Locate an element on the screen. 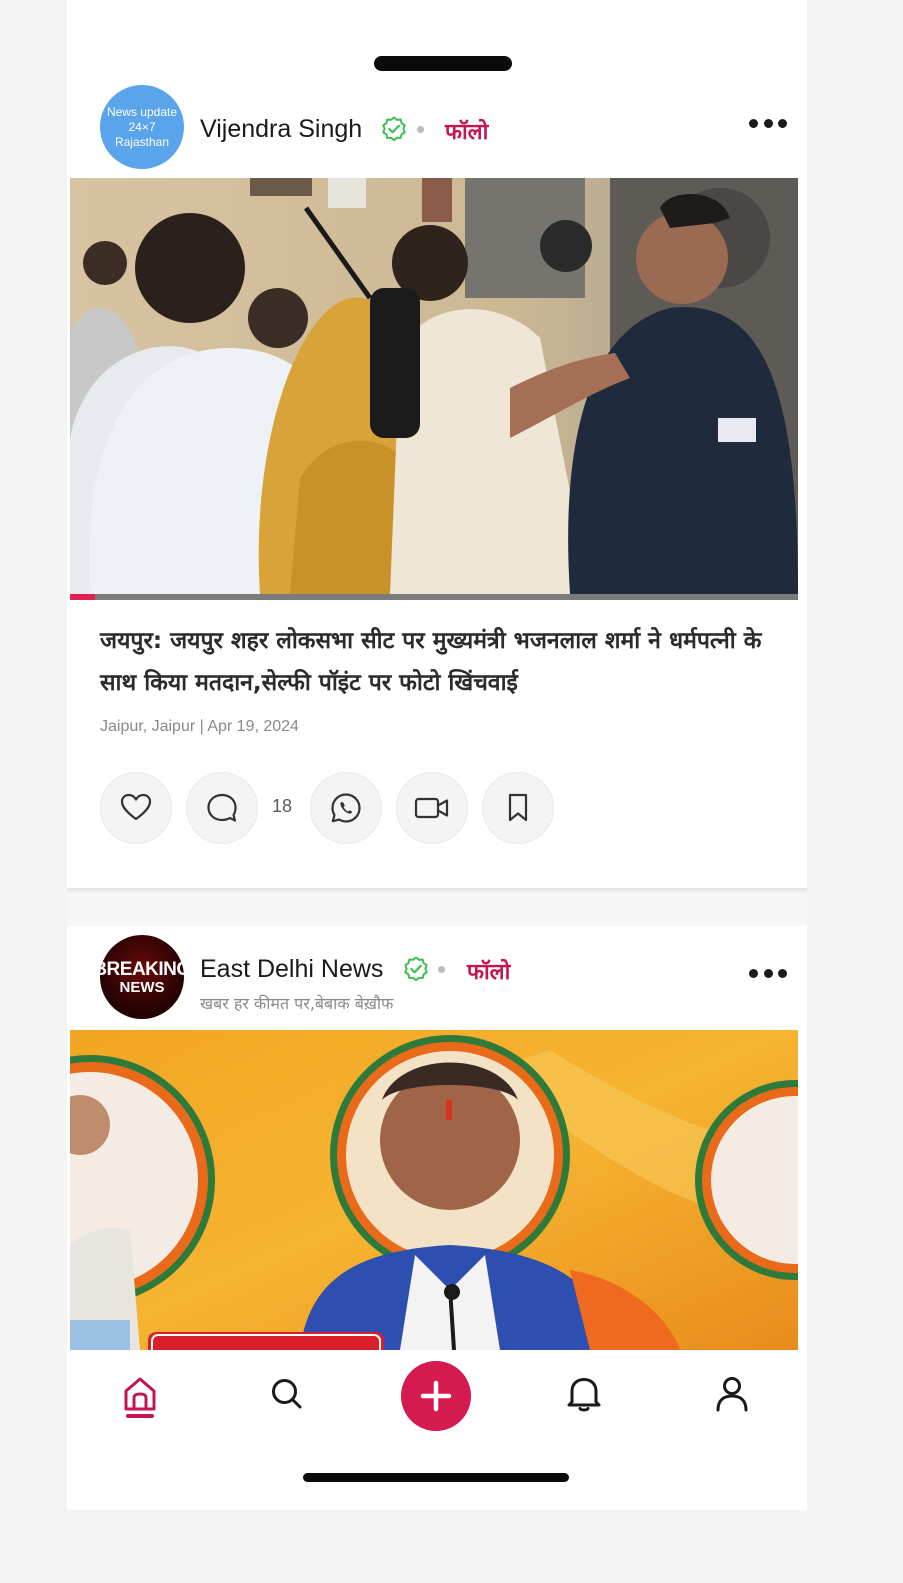  avatar-text-line: 24×7 is located at coordinates (142, 126).